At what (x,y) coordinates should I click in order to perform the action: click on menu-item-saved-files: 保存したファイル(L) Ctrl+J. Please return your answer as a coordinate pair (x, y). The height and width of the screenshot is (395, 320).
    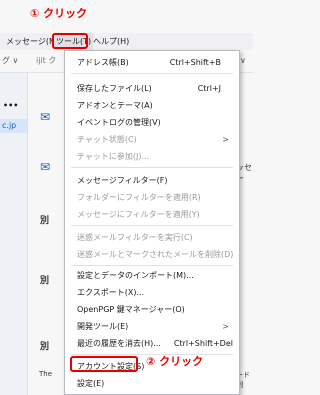
    Looking at the image, I should click on (152, 88).